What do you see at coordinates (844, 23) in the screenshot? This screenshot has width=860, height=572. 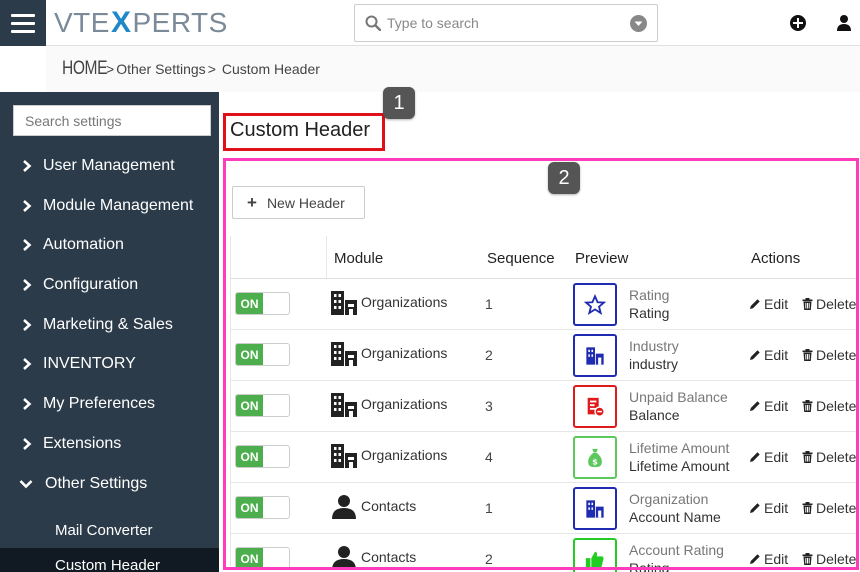 I see `user-icon` at bounding box center [844, 23].